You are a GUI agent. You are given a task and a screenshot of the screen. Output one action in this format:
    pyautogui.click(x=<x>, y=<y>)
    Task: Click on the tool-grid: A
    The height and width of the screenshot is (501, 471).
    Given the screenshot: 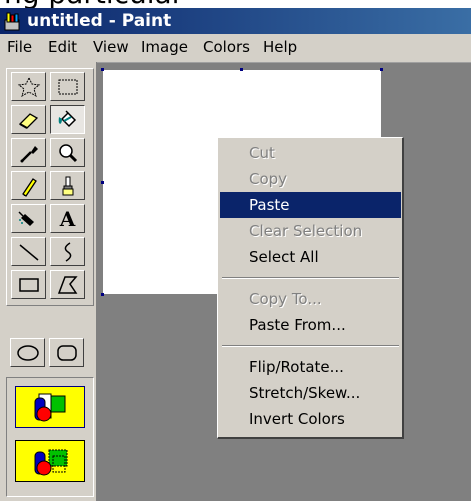 What is the action you would take?
    pyautogui.click(x=50, y=187)
    